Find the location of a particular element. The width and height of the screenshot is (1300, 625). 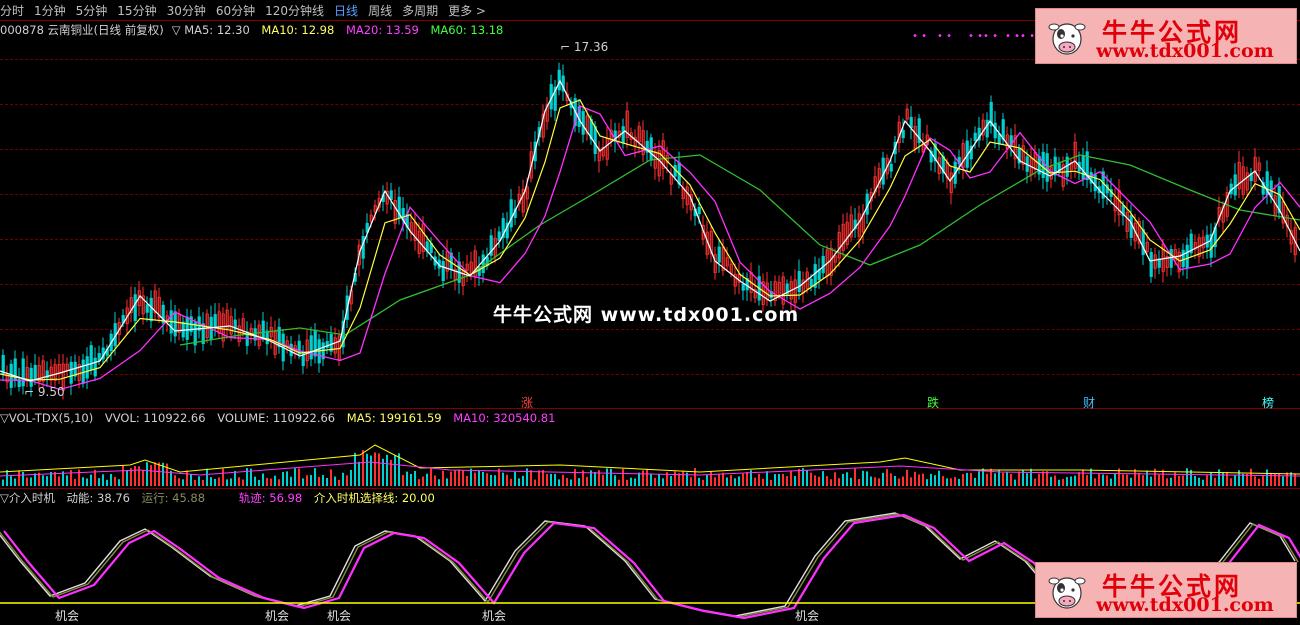

vol-ma5-line is located at coordinates (650, 459).